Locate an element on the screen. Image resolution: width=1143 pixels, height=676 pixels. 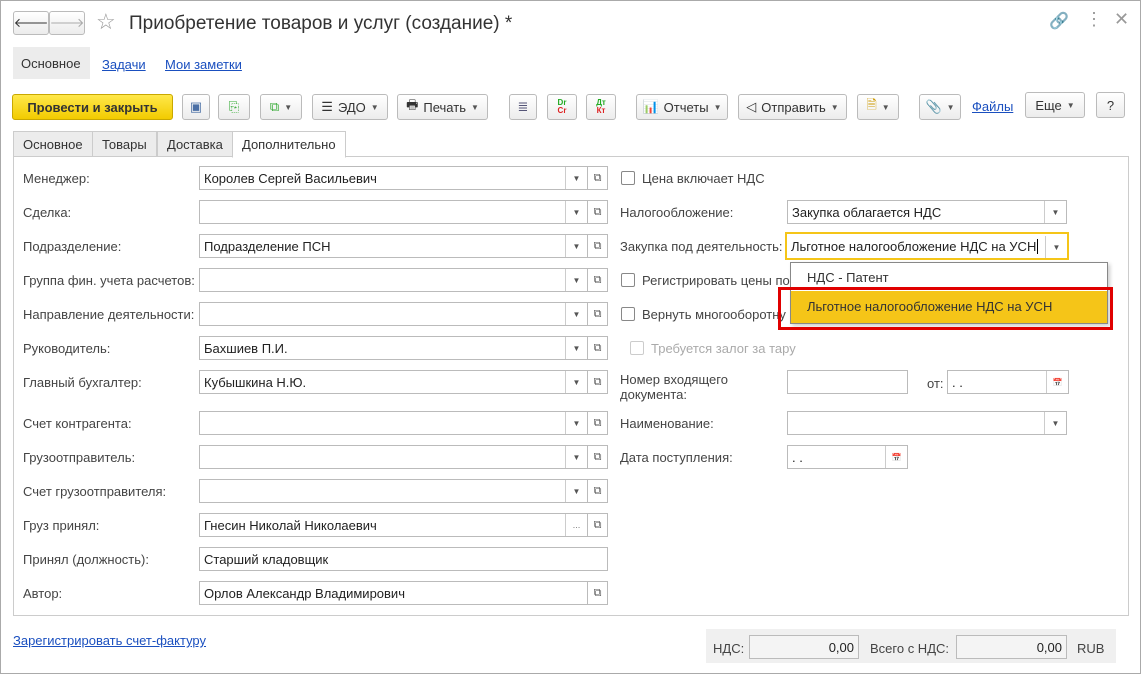
nav-tab-tasks: Задачи is located at coordinates (124, 64).